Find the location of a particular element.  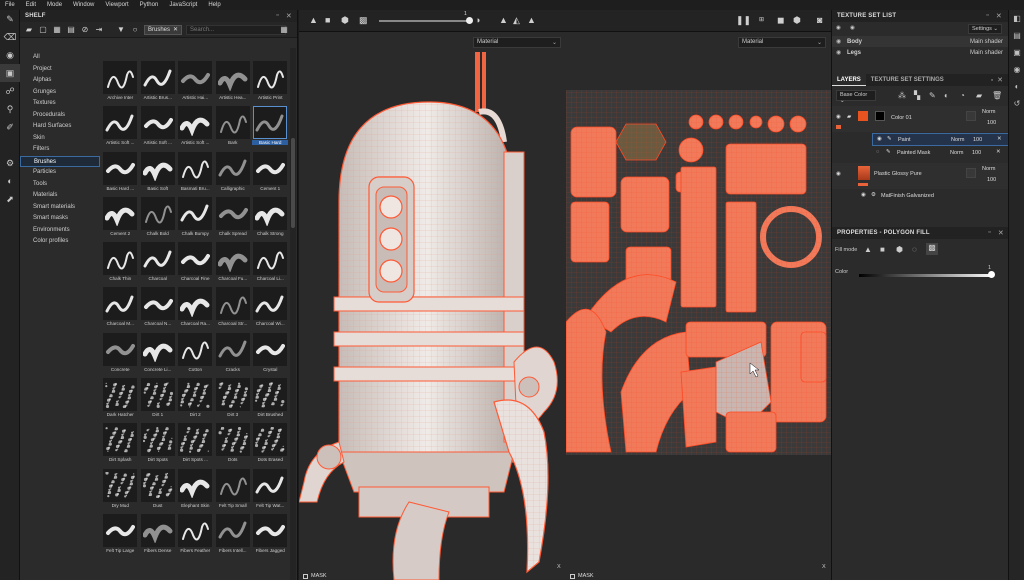

display-settings-icon: ◉ is located at coordinates (1016, 69).